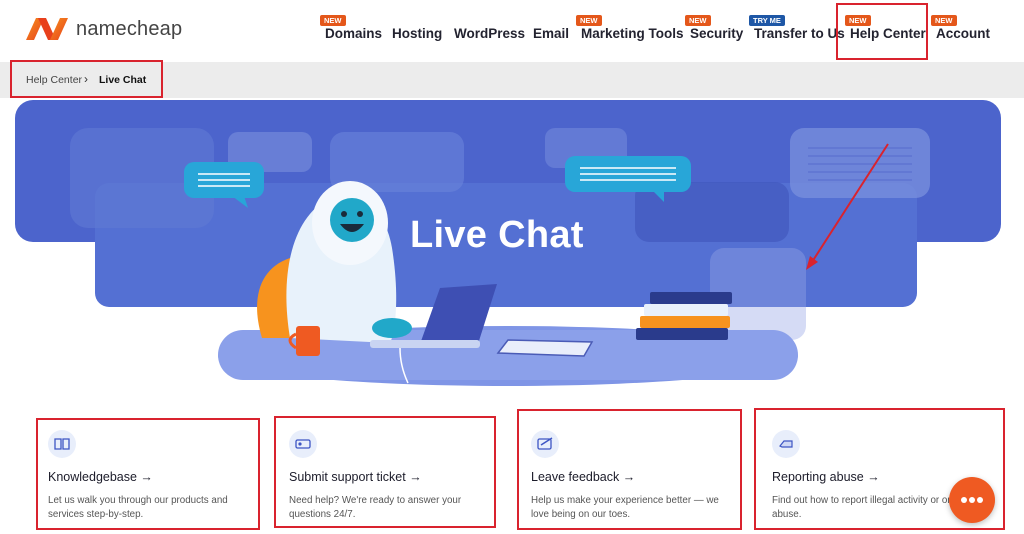 The width and height of the screenshot is (1024, 534). Describe the element at coordinates (767, 20) in the screenshot. I see `transfer-try-badge: TRY ME` at that location.